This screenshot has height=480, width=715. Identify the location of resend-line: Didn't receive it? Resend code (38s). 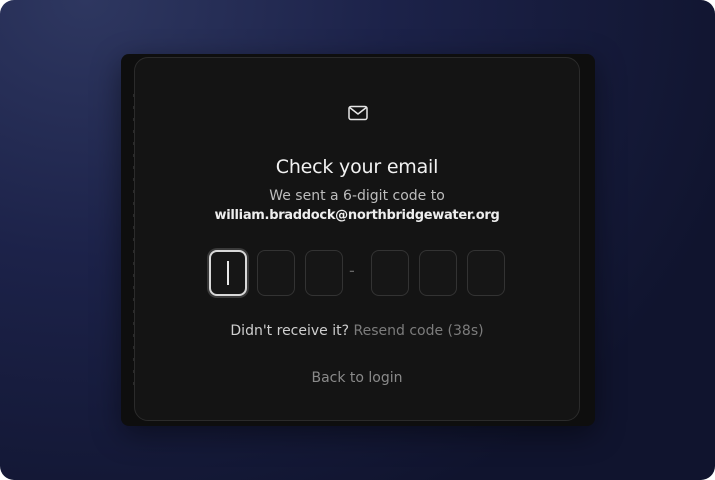
(357, 331).